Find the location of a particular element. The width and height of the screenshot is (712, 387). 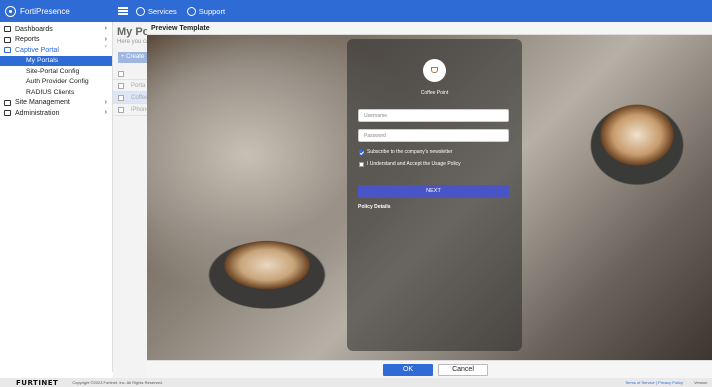

row-name: Porta is located at coordinates (138, 86).